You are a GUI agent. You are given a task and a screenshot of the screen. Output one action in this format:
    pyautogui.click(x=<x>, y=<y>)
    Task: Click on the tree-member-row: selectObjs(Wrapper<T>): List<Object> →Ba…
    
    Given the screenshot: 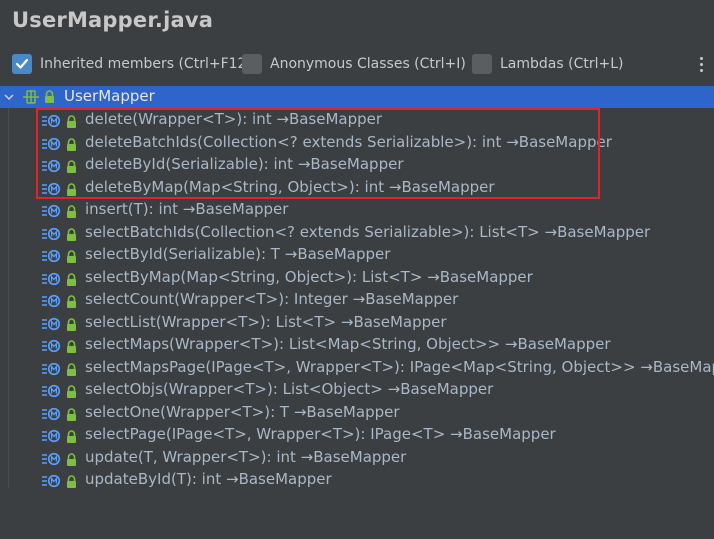 What is the action you would take?
    pyautogui.click(x=357, y=390)
    